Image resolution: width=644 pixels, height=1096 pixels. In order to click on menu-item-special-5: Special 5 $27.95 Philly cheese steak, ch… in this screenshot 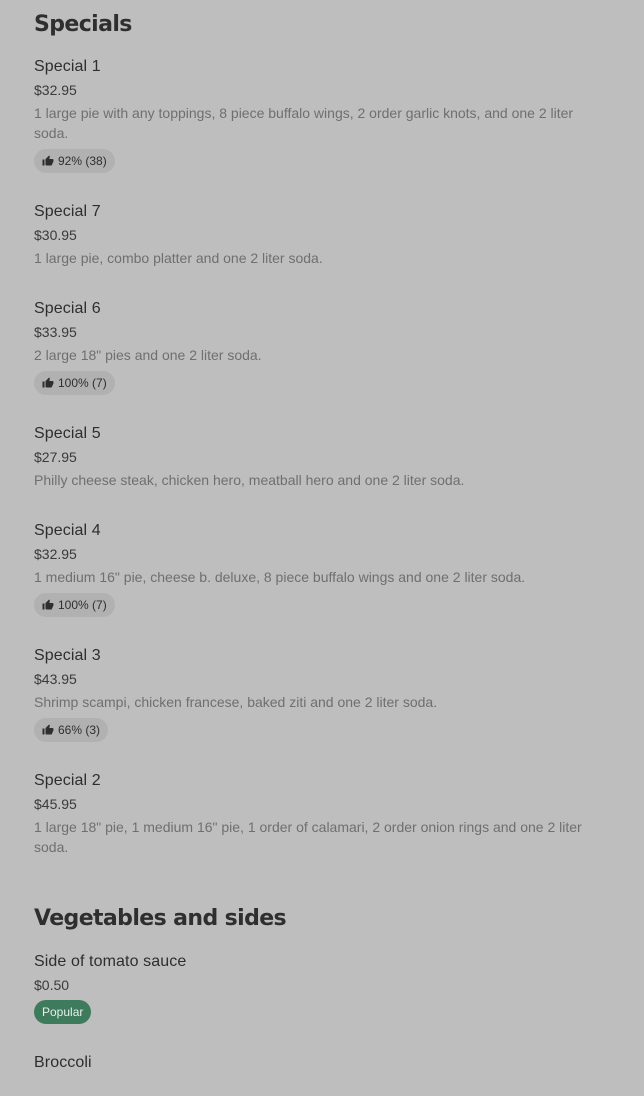, I will do `click(324, 456)`.